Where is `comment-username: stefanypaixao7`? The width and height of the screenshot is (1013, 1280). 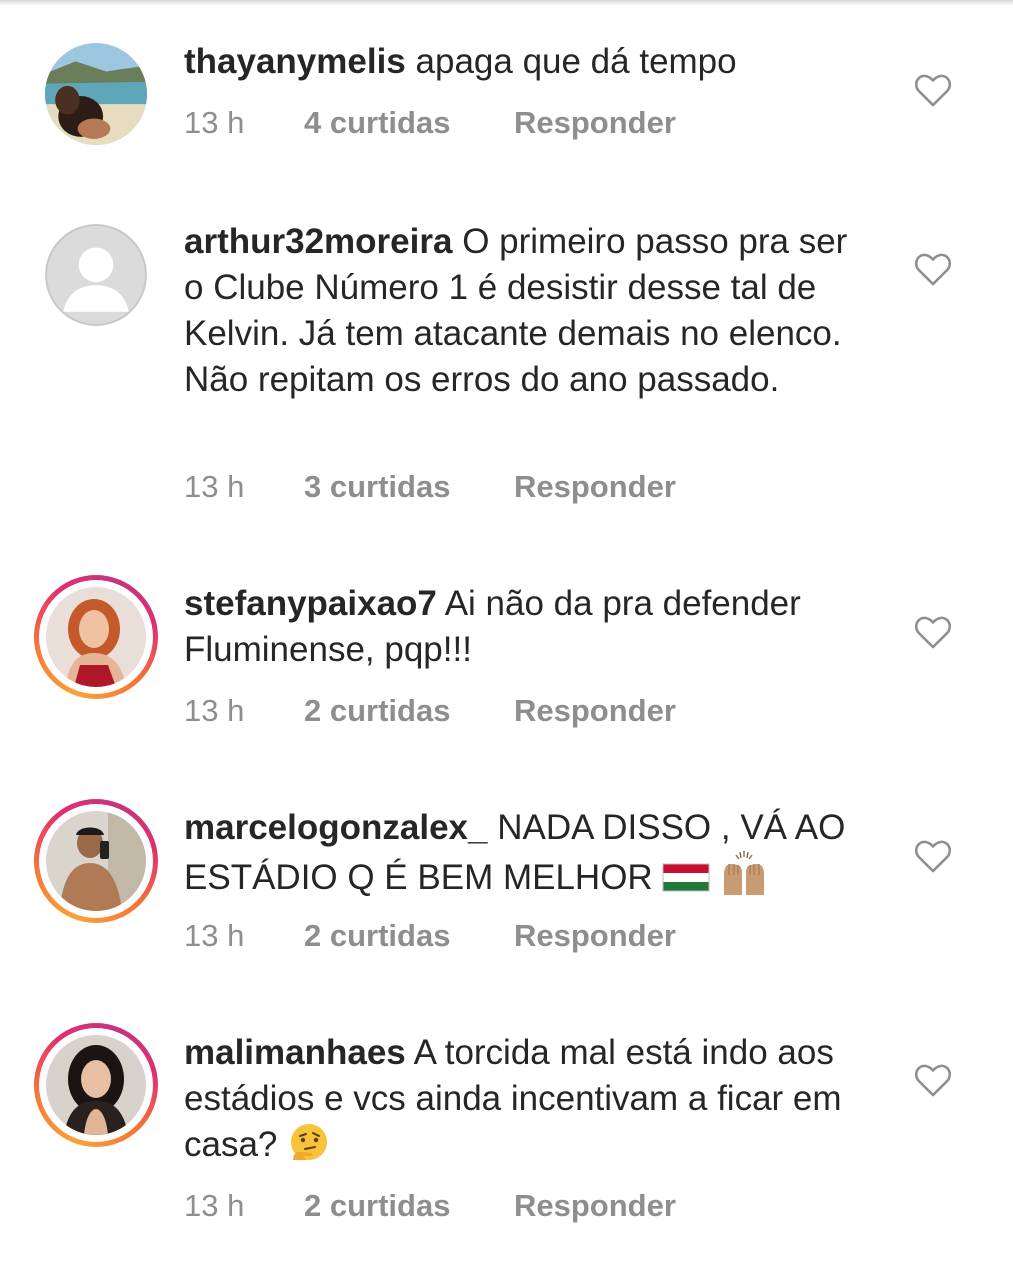 comment-username: stefanypaixao7 is located at coordinates (310, 603).